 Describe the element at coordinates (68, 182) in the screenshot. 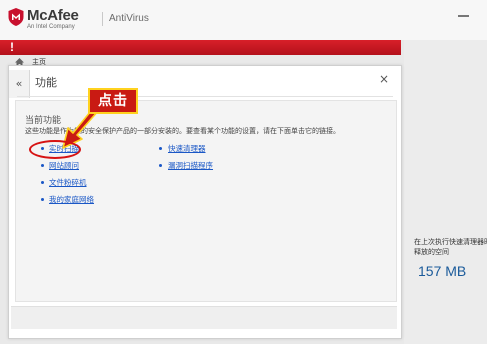

I see `link-file-shredder: 文件粉碎机` at that location.